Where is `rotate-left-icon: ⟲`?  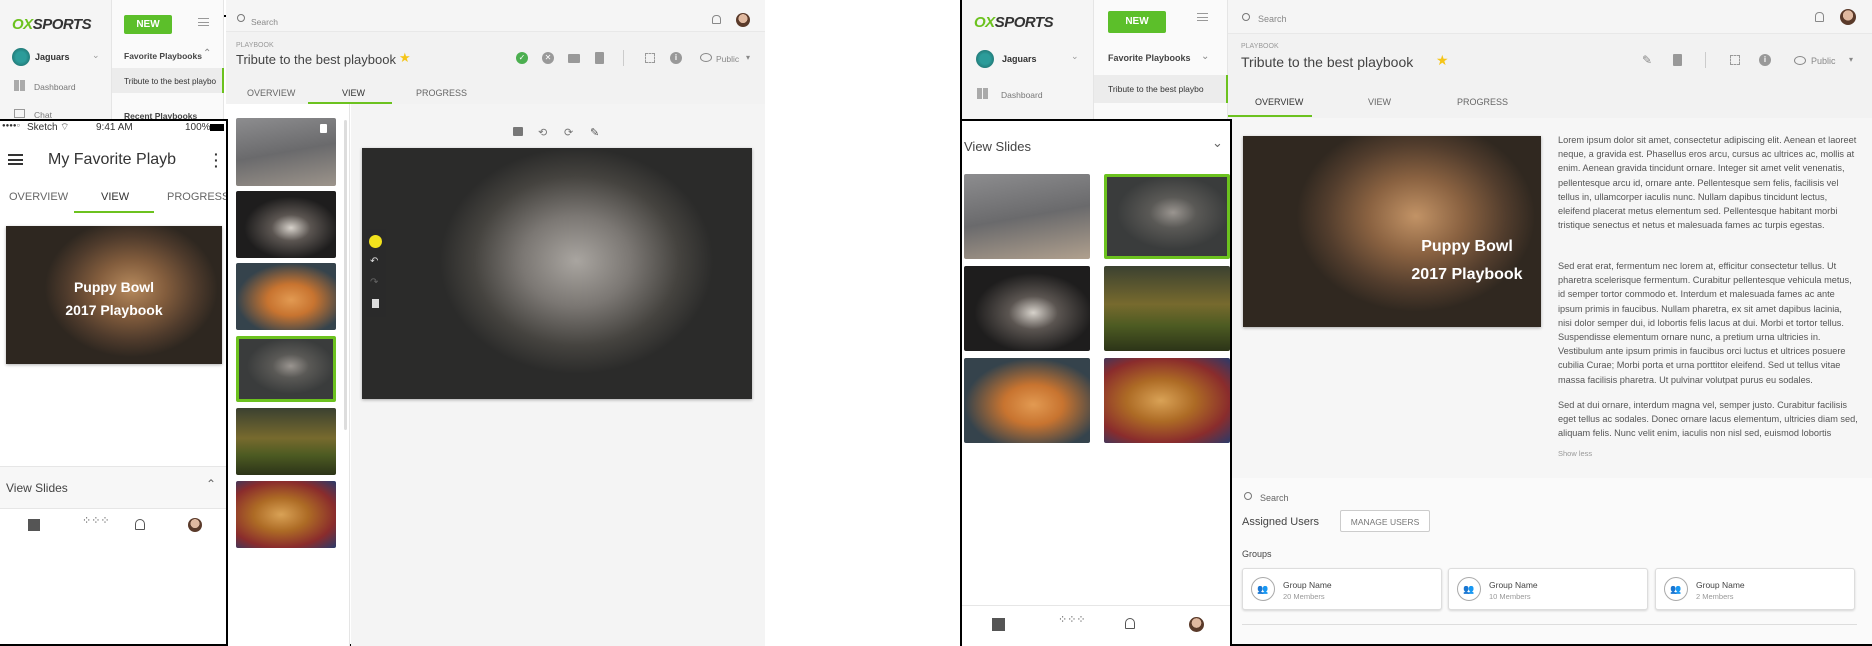
rotate-left-icon: ⟲ is located at coordinates (542, 132).